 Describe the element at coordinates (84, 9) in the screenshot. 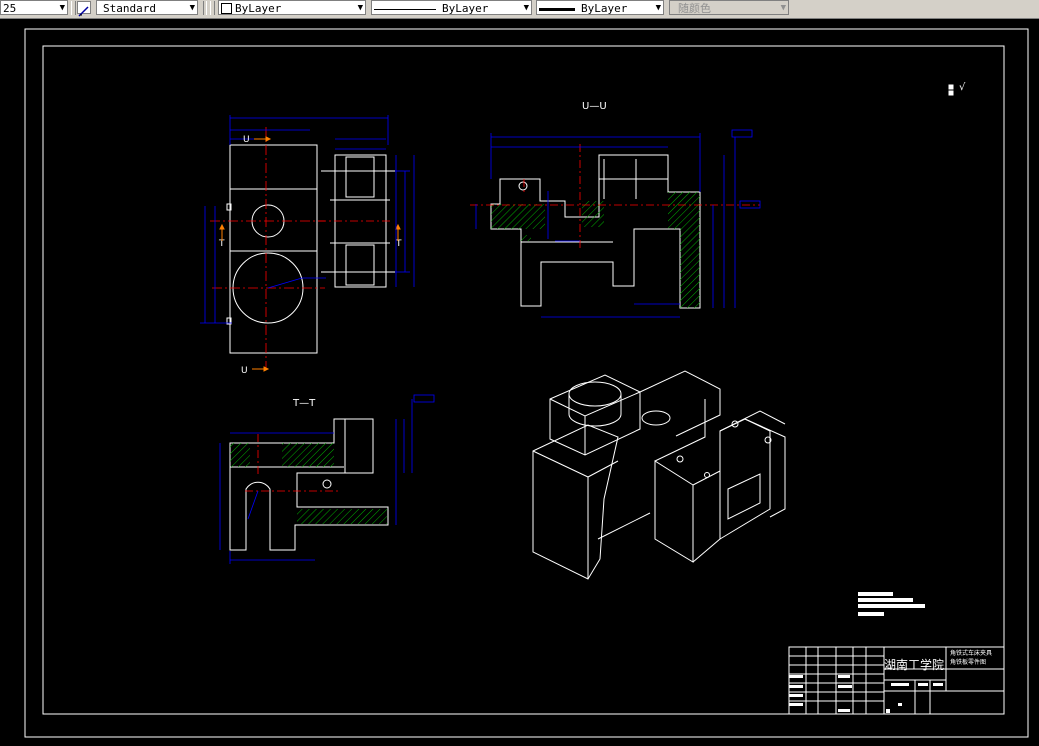

I see `text-style-icon` at that location.